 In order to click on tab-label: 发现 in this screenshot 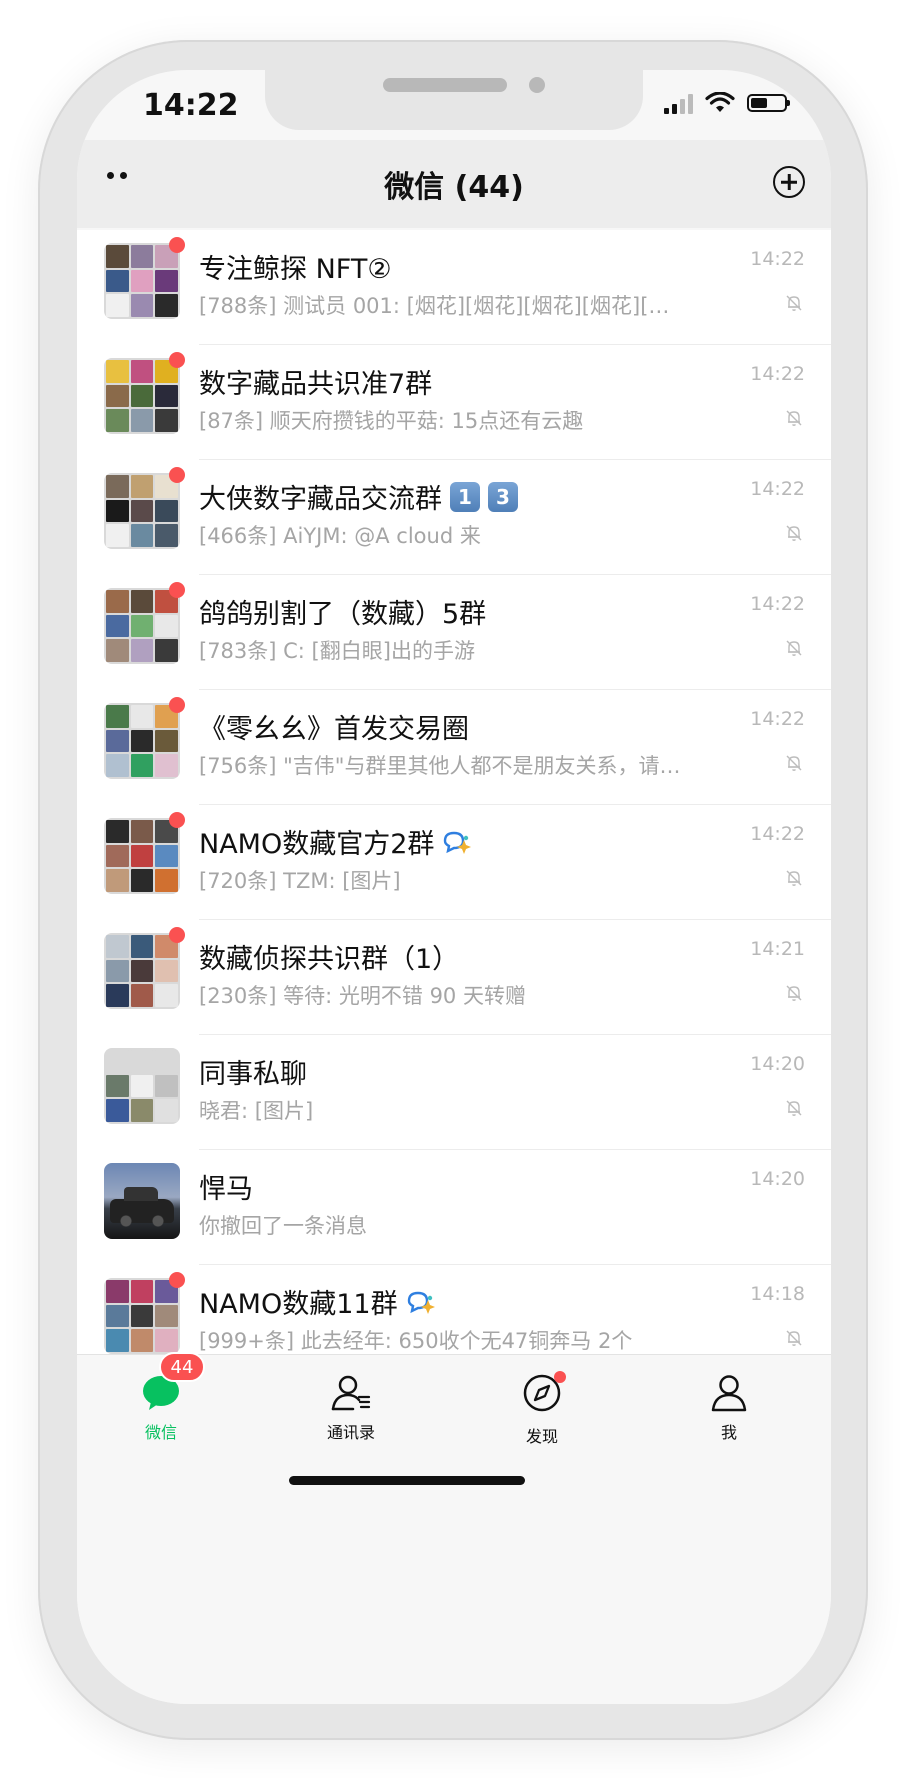, I will do `click(541, 1436)`.